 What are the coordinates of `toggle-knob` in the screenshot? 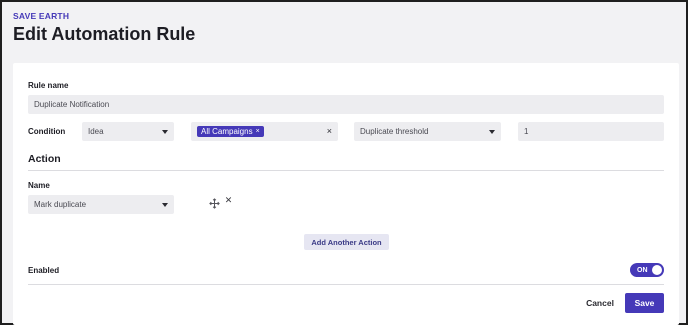 It's located at (657, 270).